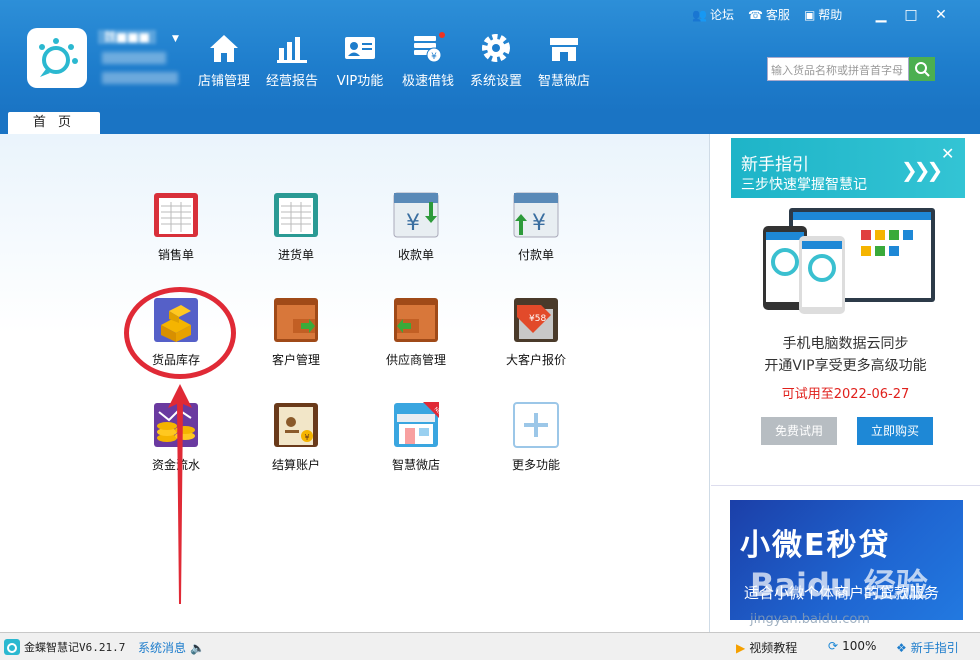 The image size is (980, 660). Describe the element at coordinates (134, 58) in the screenshot. I see `blurred-info` at that location.